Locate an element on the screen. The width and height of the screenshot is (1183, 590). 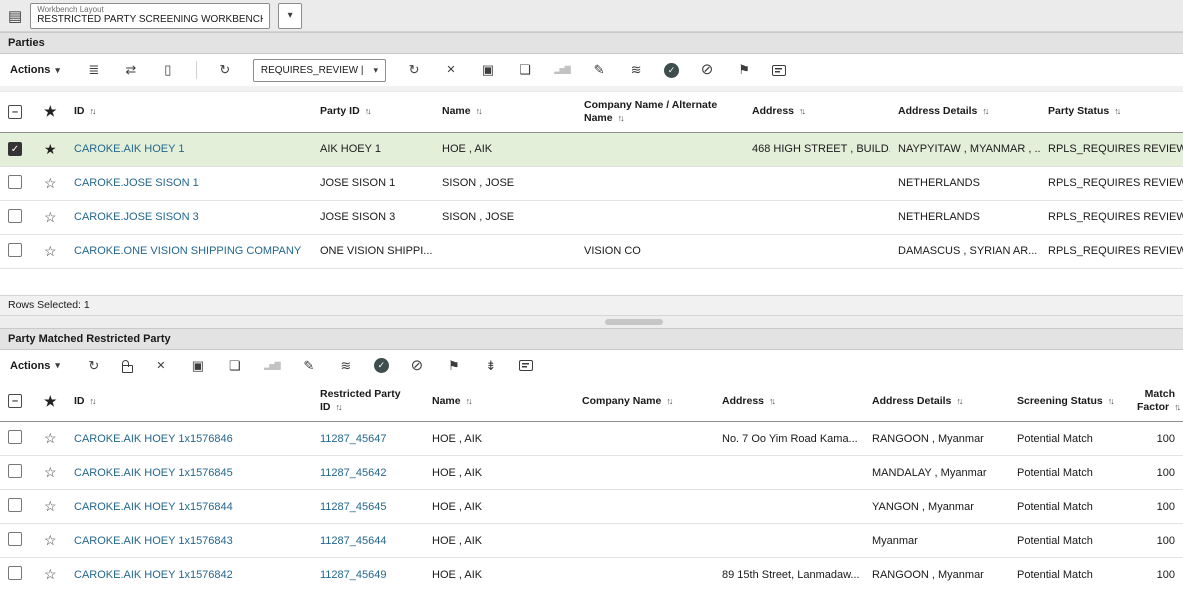
restricted-party-id-link: 11287_45645 is located at coordinates (353, 507).